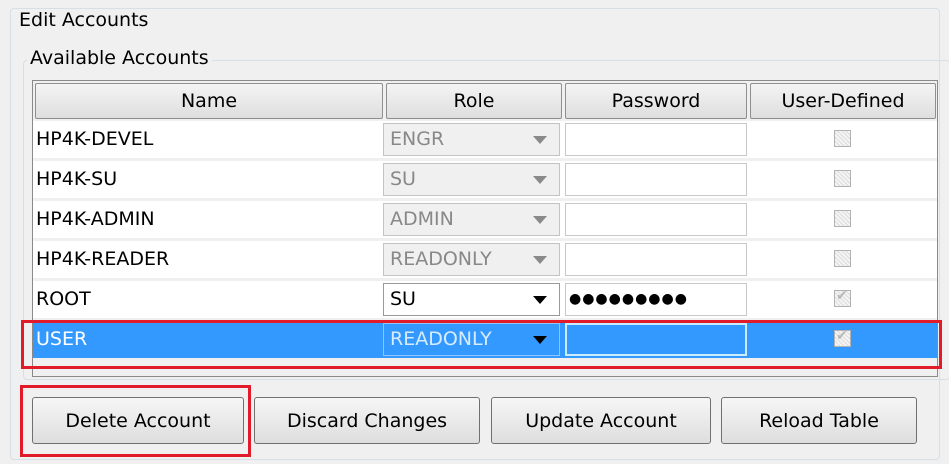 The width and height of the screenshot is (949, 464). I want to click on role-combo: ENGR, so click(471, 139).